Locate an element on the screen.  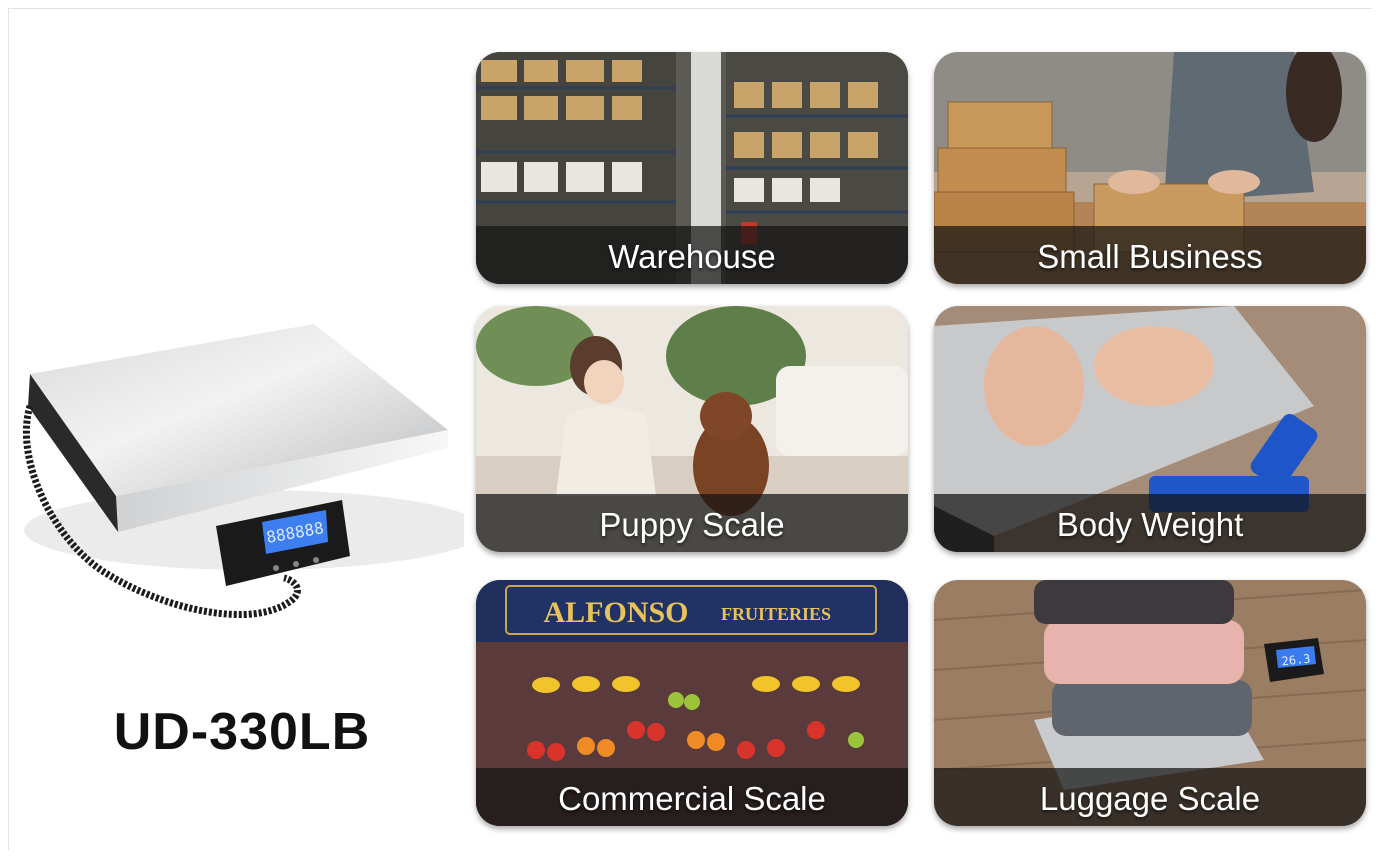
scale-product-image: 888888 is located at coordinates (243, 471).